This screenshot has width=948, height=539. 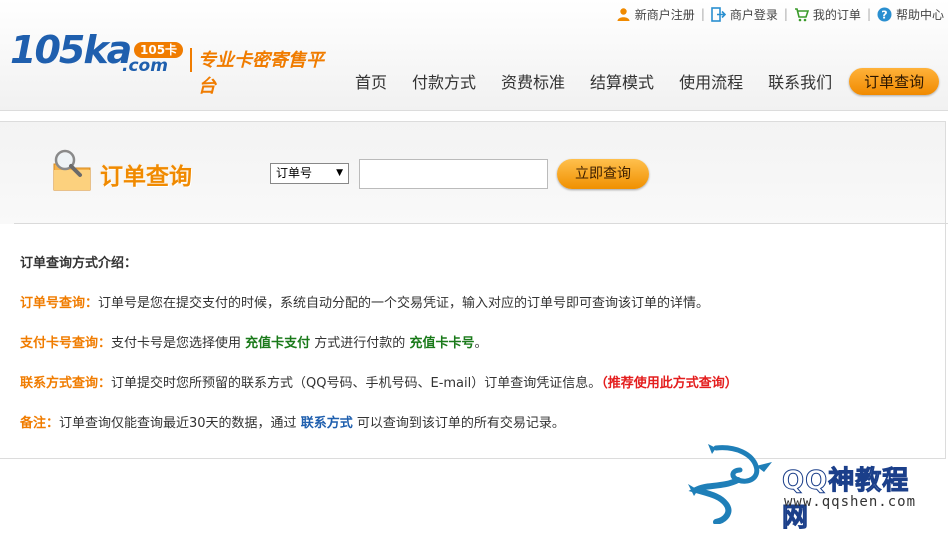 What do you see at coordinates (175, 61) in the screenshot?
I see `site-logo: 105ka .com 105卡 专业卡密寄售平台` at bounding box center [175, 61].